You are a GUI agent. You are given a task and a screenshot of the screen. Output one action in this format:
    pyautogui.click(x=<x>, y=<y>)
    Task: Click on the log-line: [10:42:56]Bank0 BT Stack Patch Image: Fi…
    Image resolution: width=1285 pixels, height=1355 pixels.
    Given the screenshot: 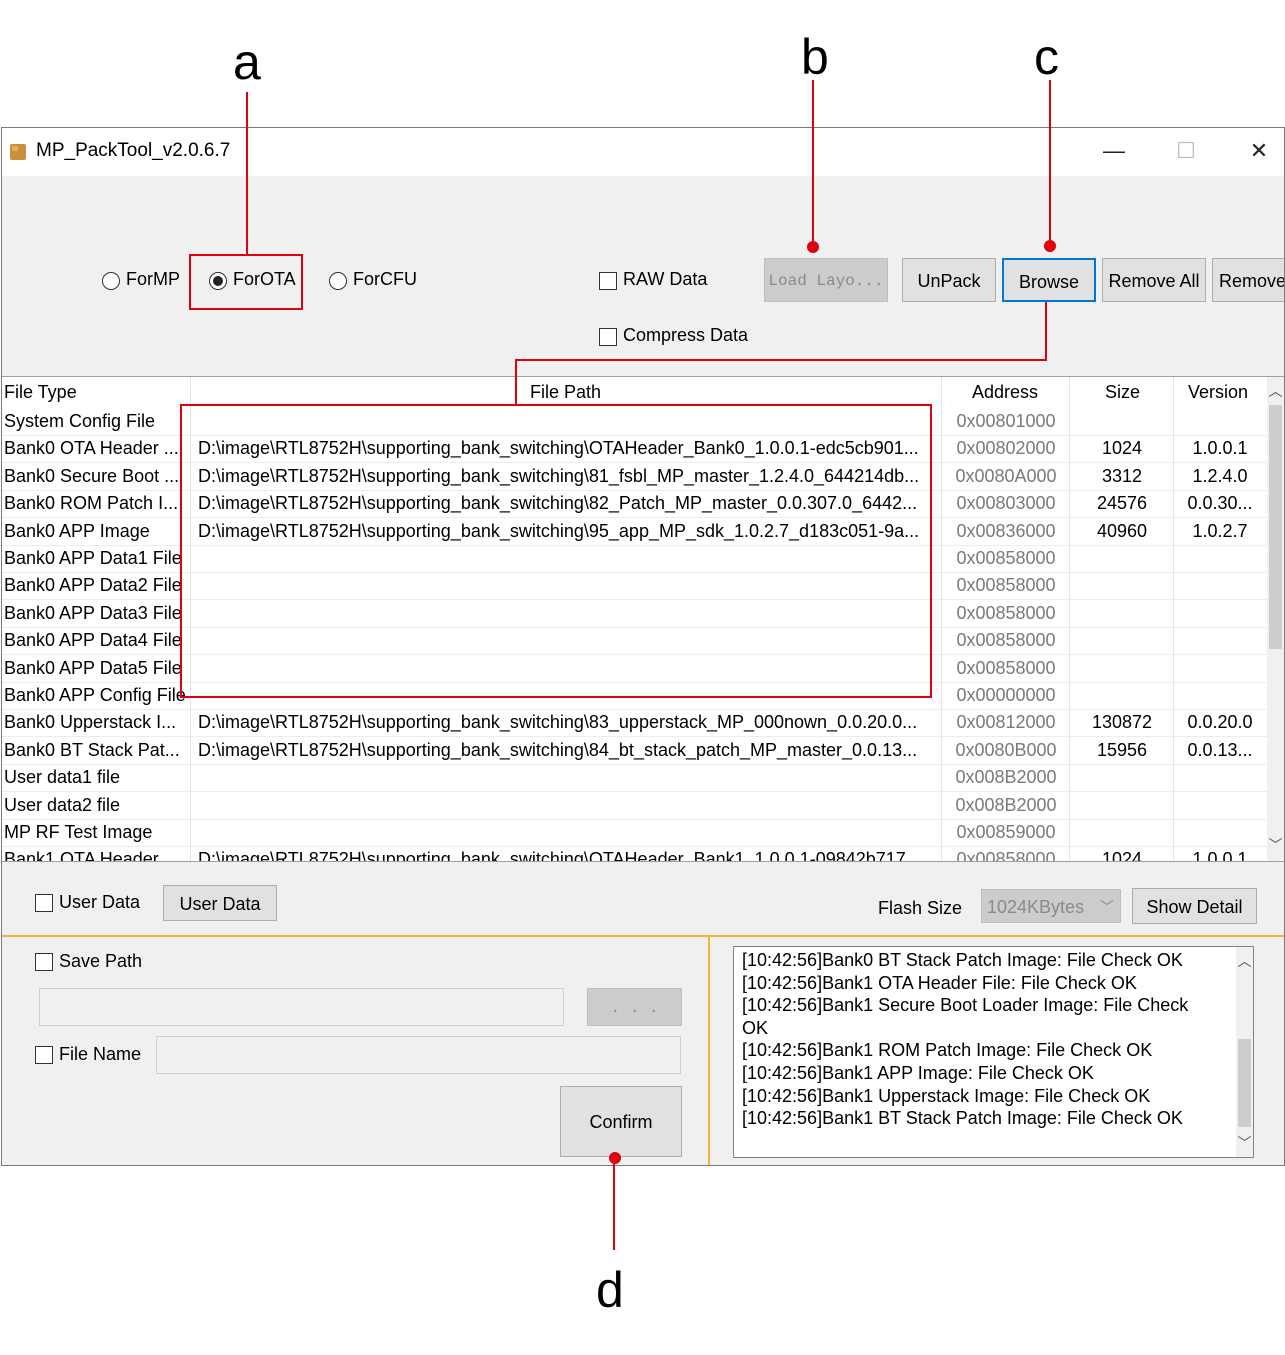 What is the action you would take?
    pyautogui.click(x=962, y=960)
    